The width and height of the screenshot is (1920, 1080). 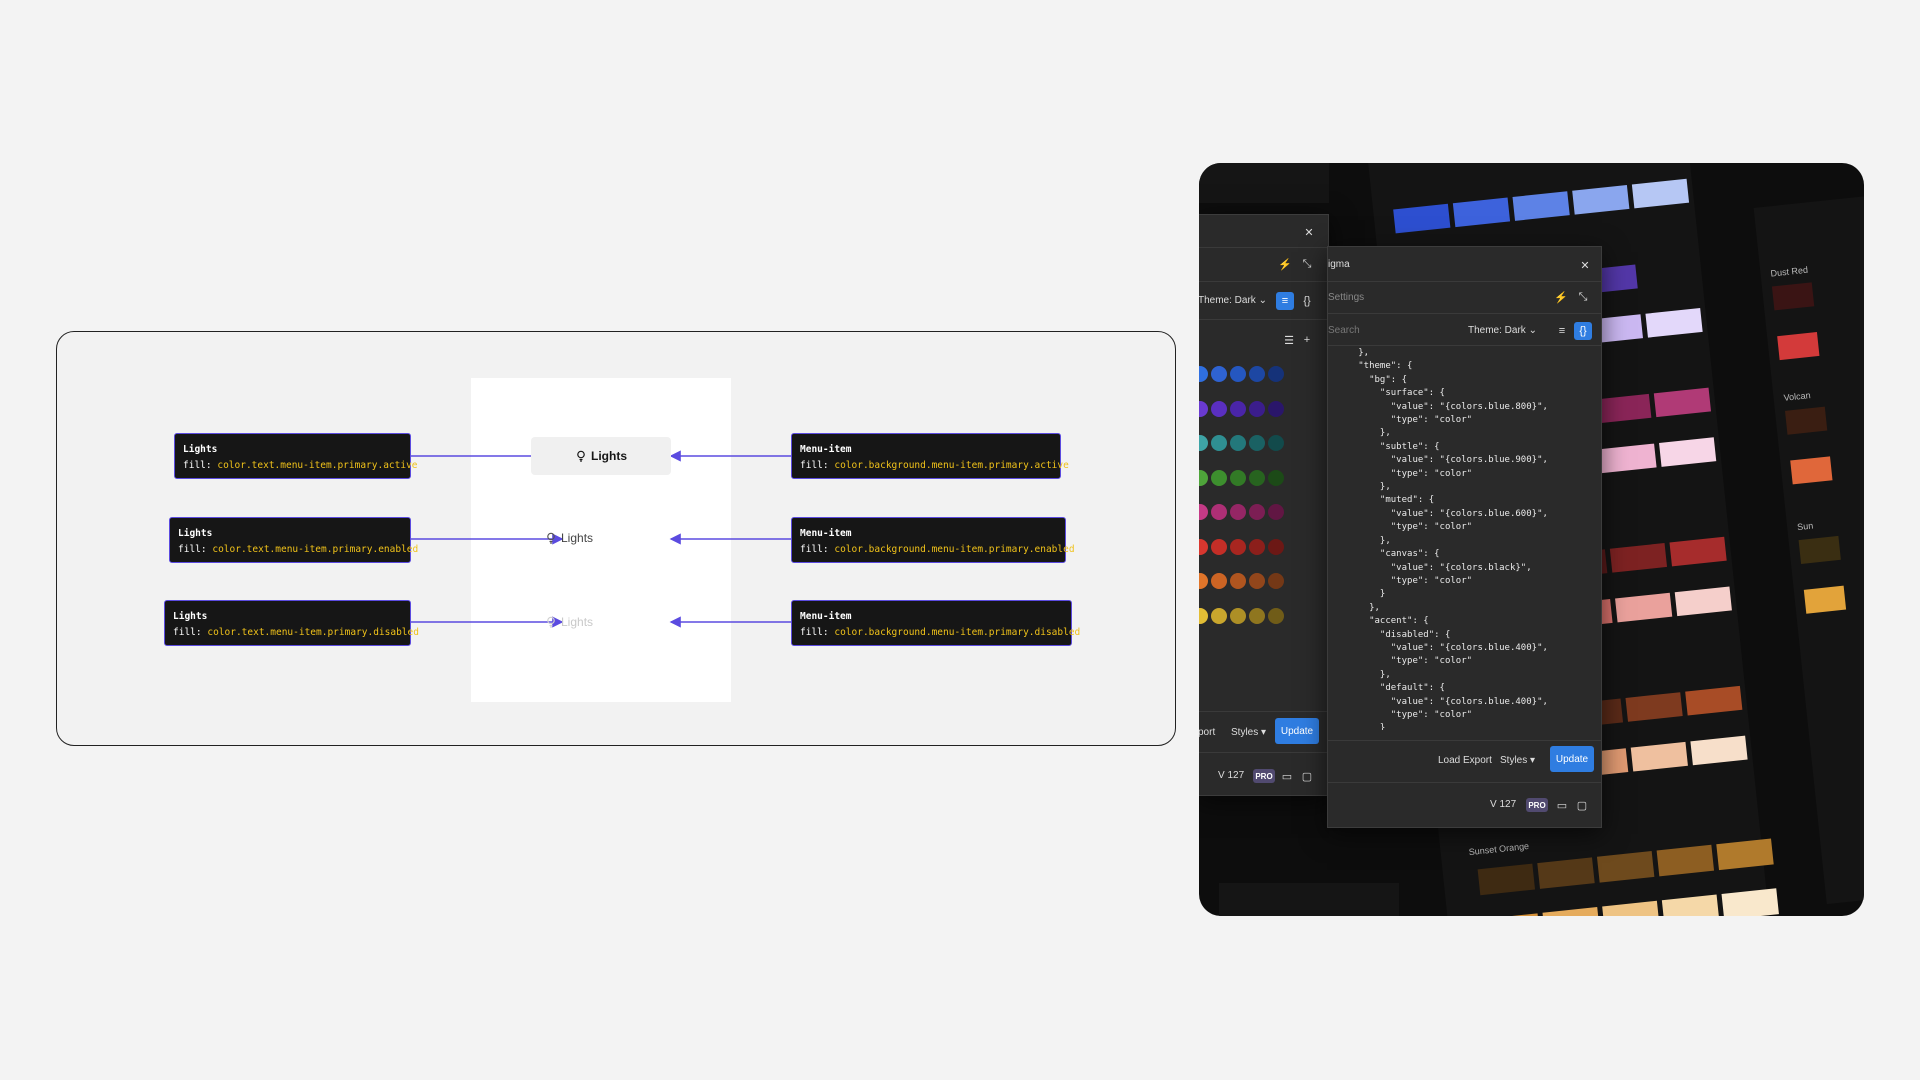 I want to click on version-label: V 127, so click(x=1231, y=775).